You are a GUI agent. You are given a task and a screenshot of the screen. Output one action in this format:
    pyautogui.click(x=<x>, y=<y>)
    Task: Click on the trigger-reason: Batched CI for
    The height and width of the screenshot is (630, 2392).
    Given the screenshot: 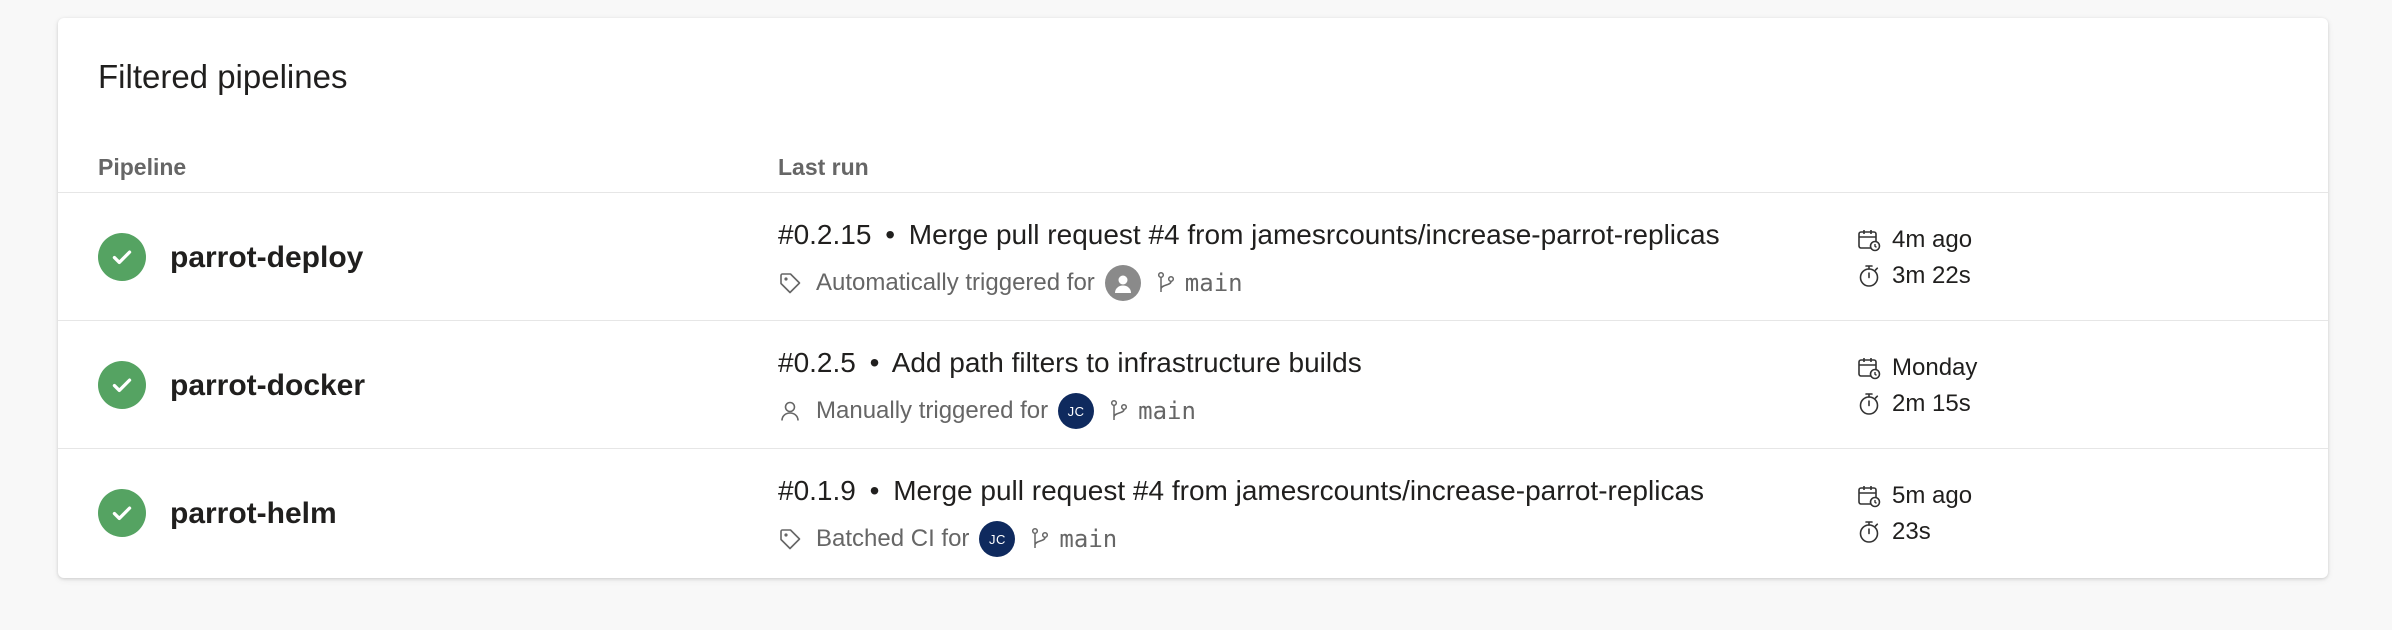 What is the action you would take?
    pyautogui.click(x=893, y=538)
    